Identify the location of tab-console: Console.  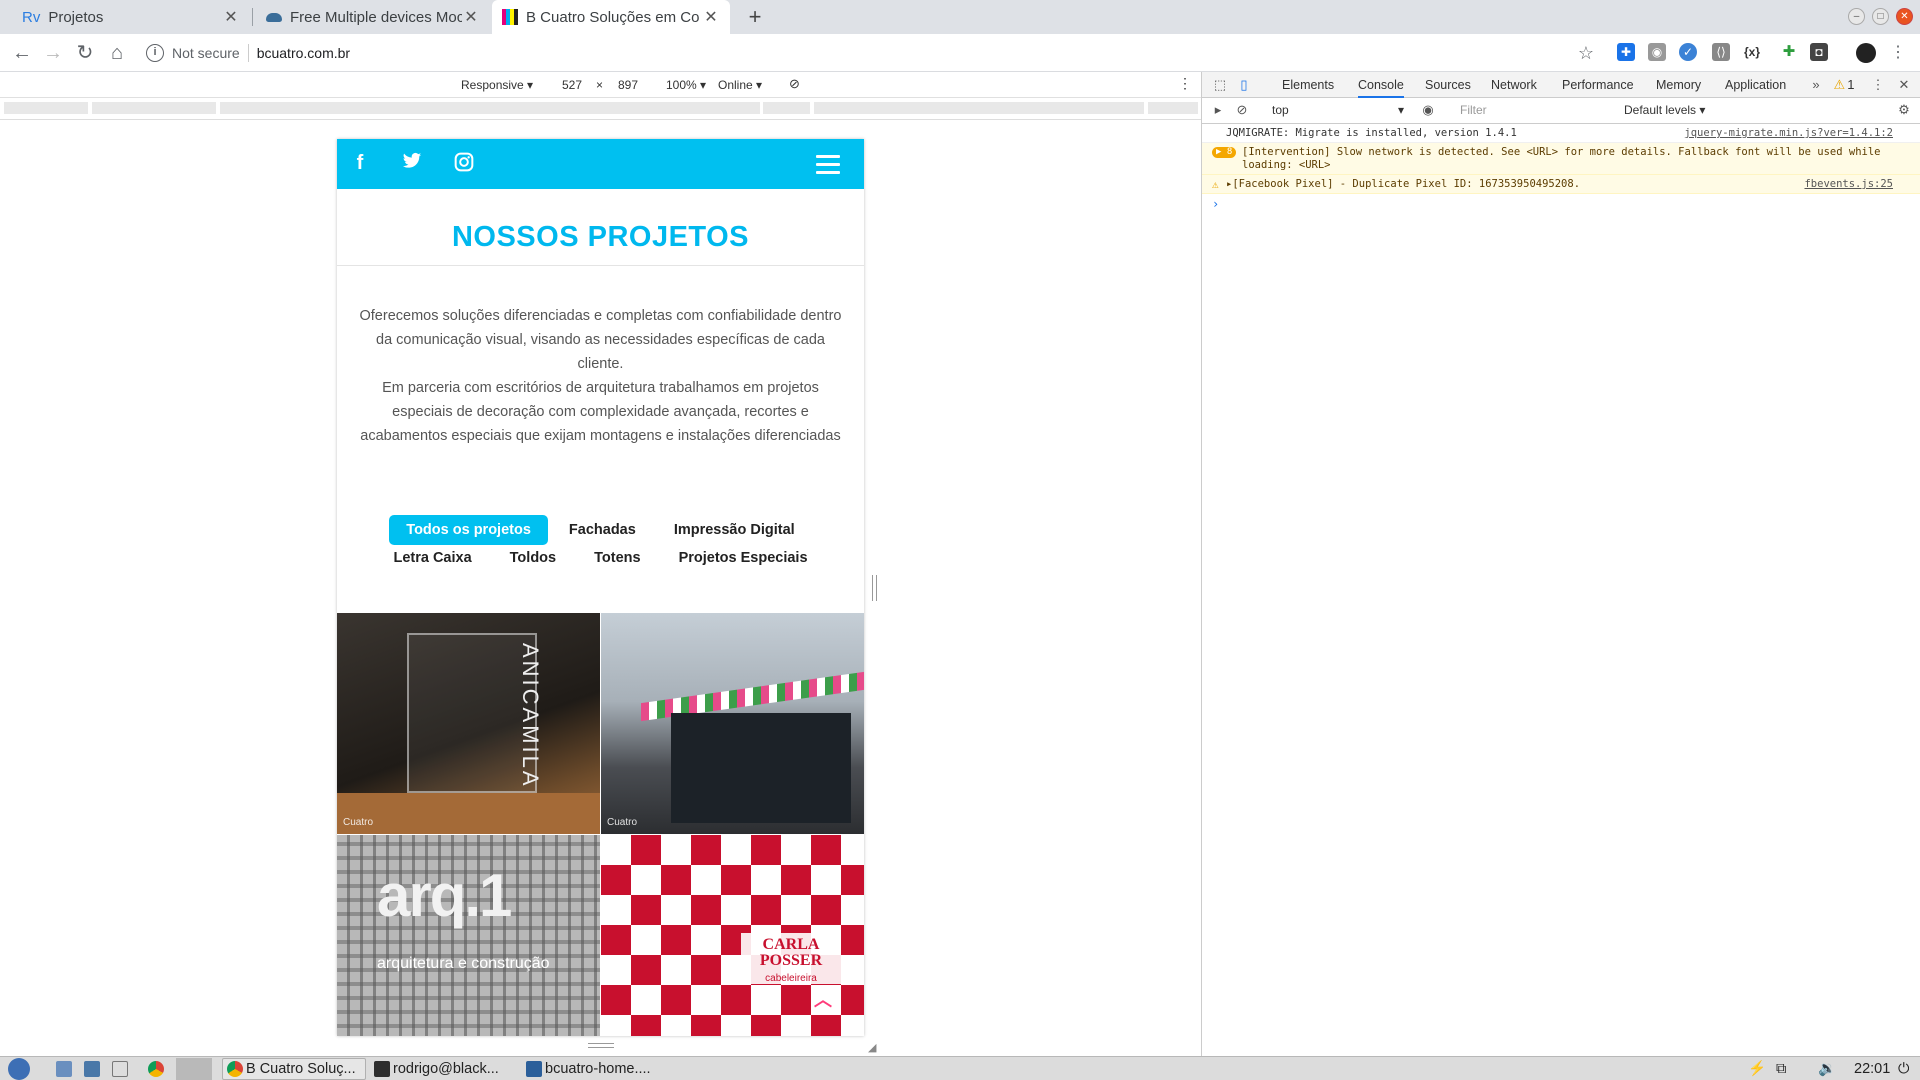
(1381, 85).